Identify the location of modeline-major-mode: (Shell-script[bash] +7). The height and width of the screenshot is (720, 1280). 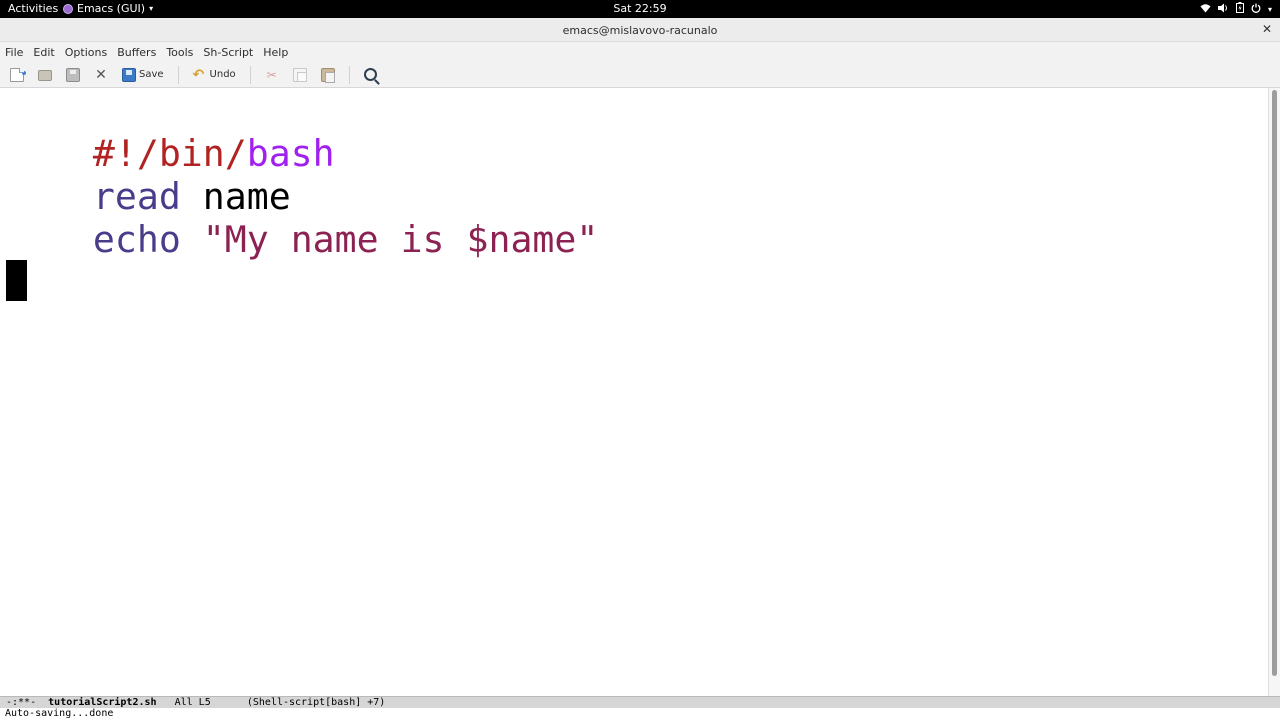
(316, 702).